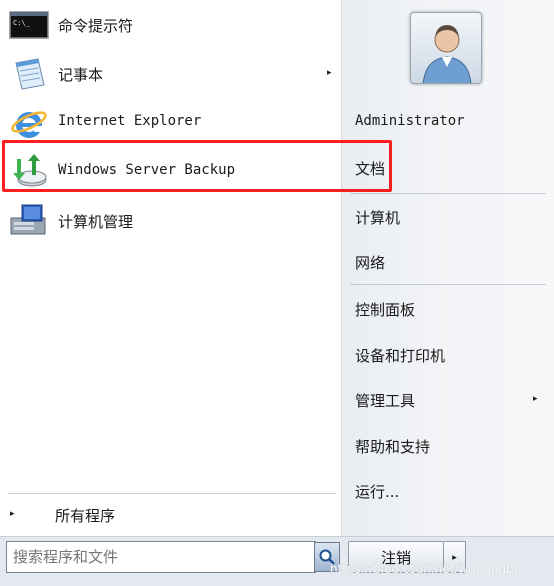 The width and height of the screenshot is (554, 586). What do you see at coordinates (378, 218) in the screenshot?
I see `place-label: 计算机` at bounding box center [378, 218].